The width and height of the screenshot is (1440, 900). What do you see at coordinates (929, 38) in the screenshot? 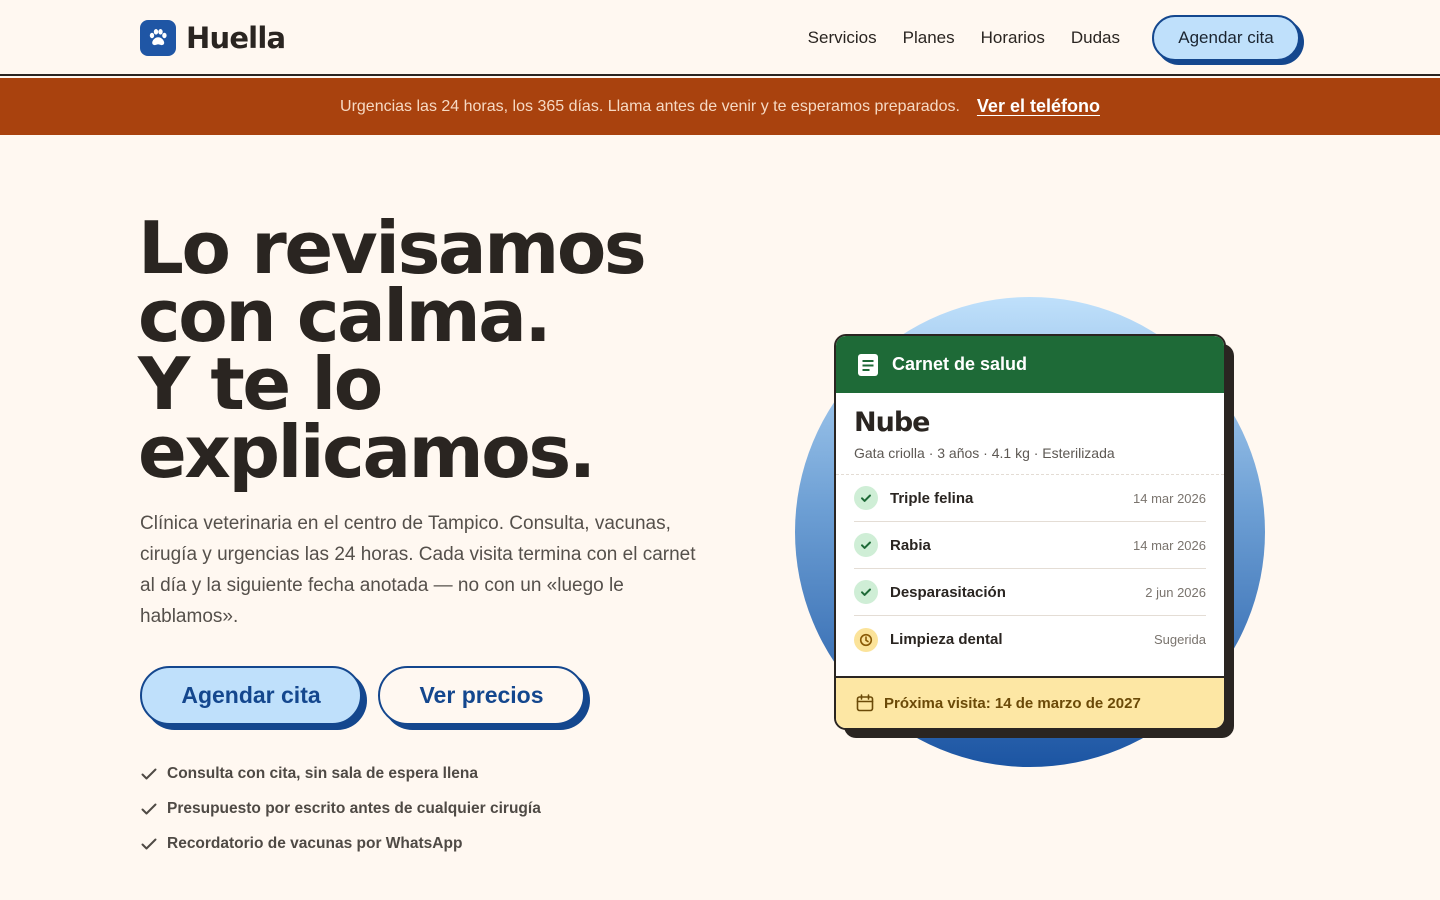
I see `nav-link-planes: Planes` at bounding box center [929, 38].